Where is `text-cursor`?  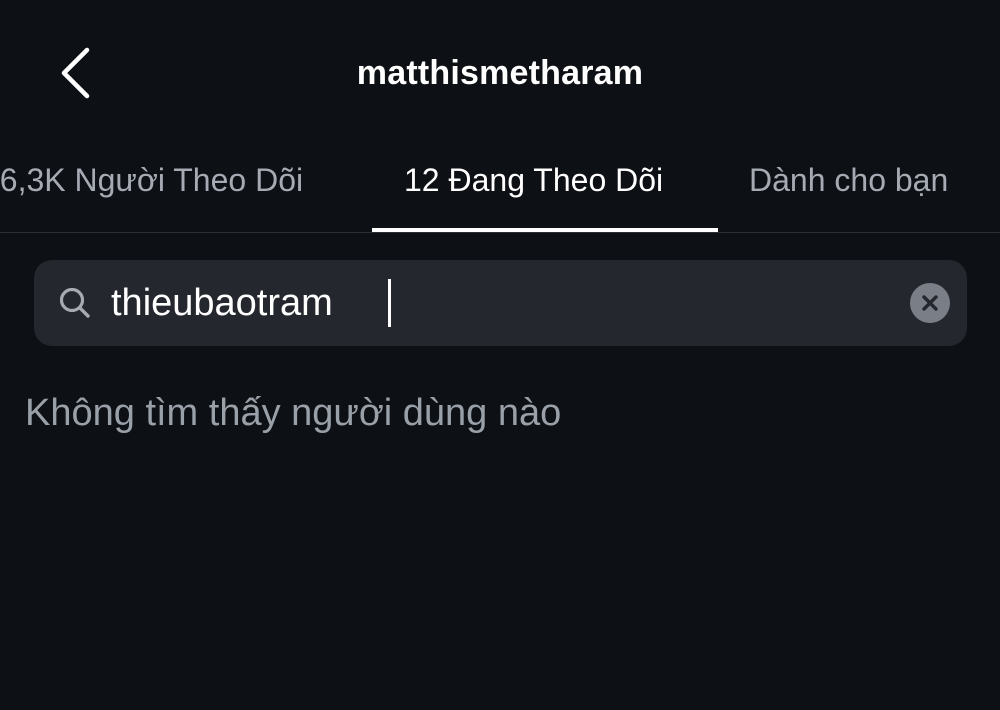
text-cursor is located at coordinates (389, 303).